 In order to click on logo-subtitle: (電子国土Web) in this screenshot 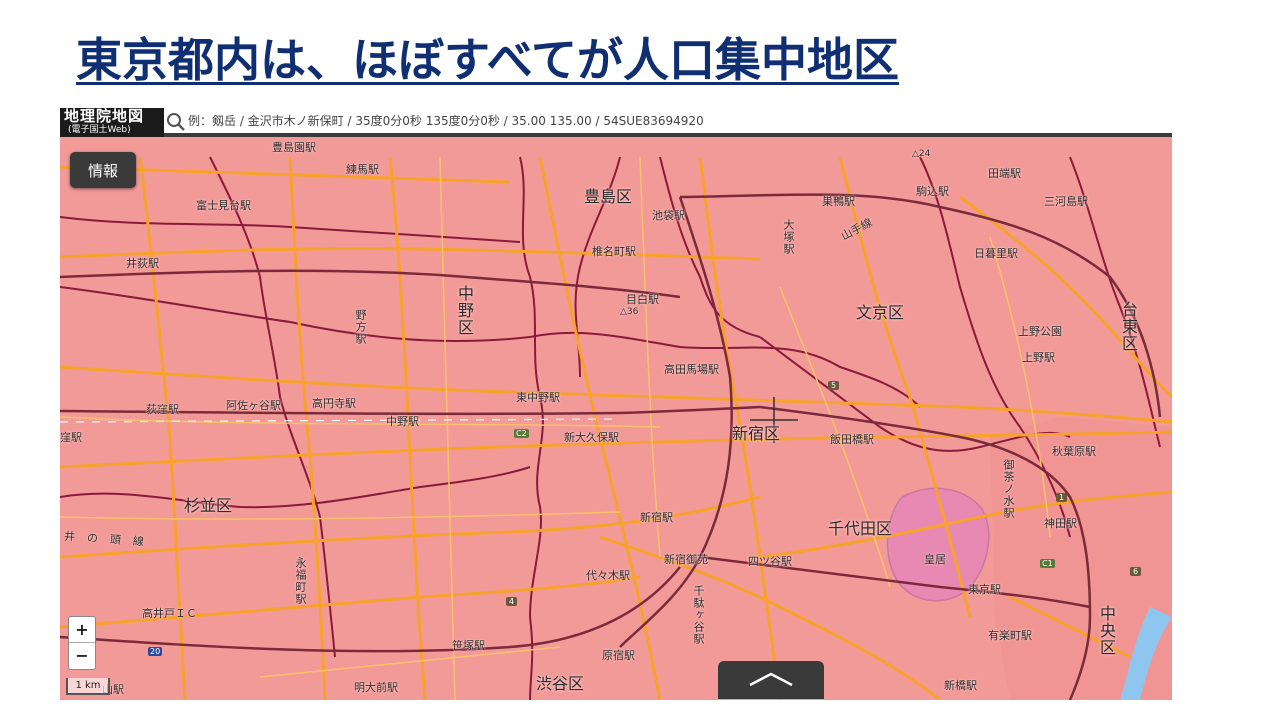, I will do `click(99, 130)`.